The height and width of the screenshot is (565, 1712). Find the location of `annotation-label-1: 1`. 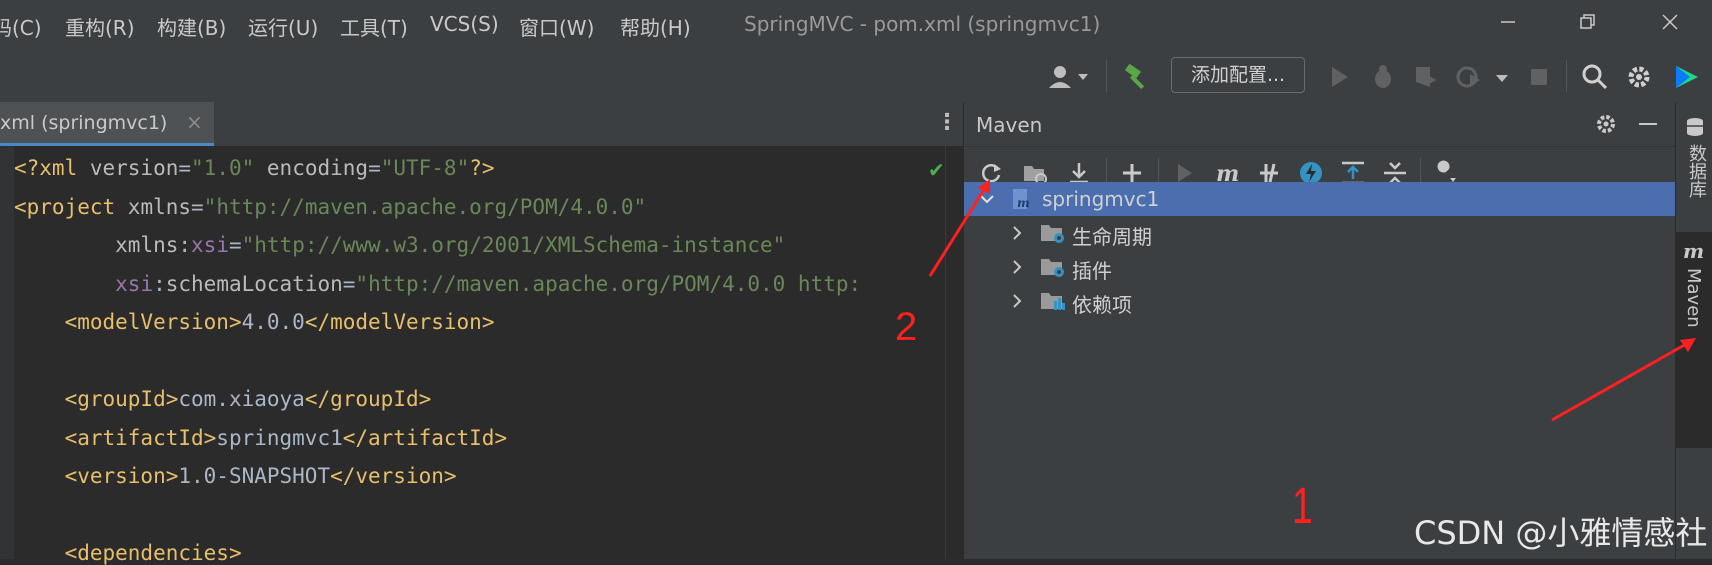

annotation-label-1: 1 is located at coordinates (1302, 507).